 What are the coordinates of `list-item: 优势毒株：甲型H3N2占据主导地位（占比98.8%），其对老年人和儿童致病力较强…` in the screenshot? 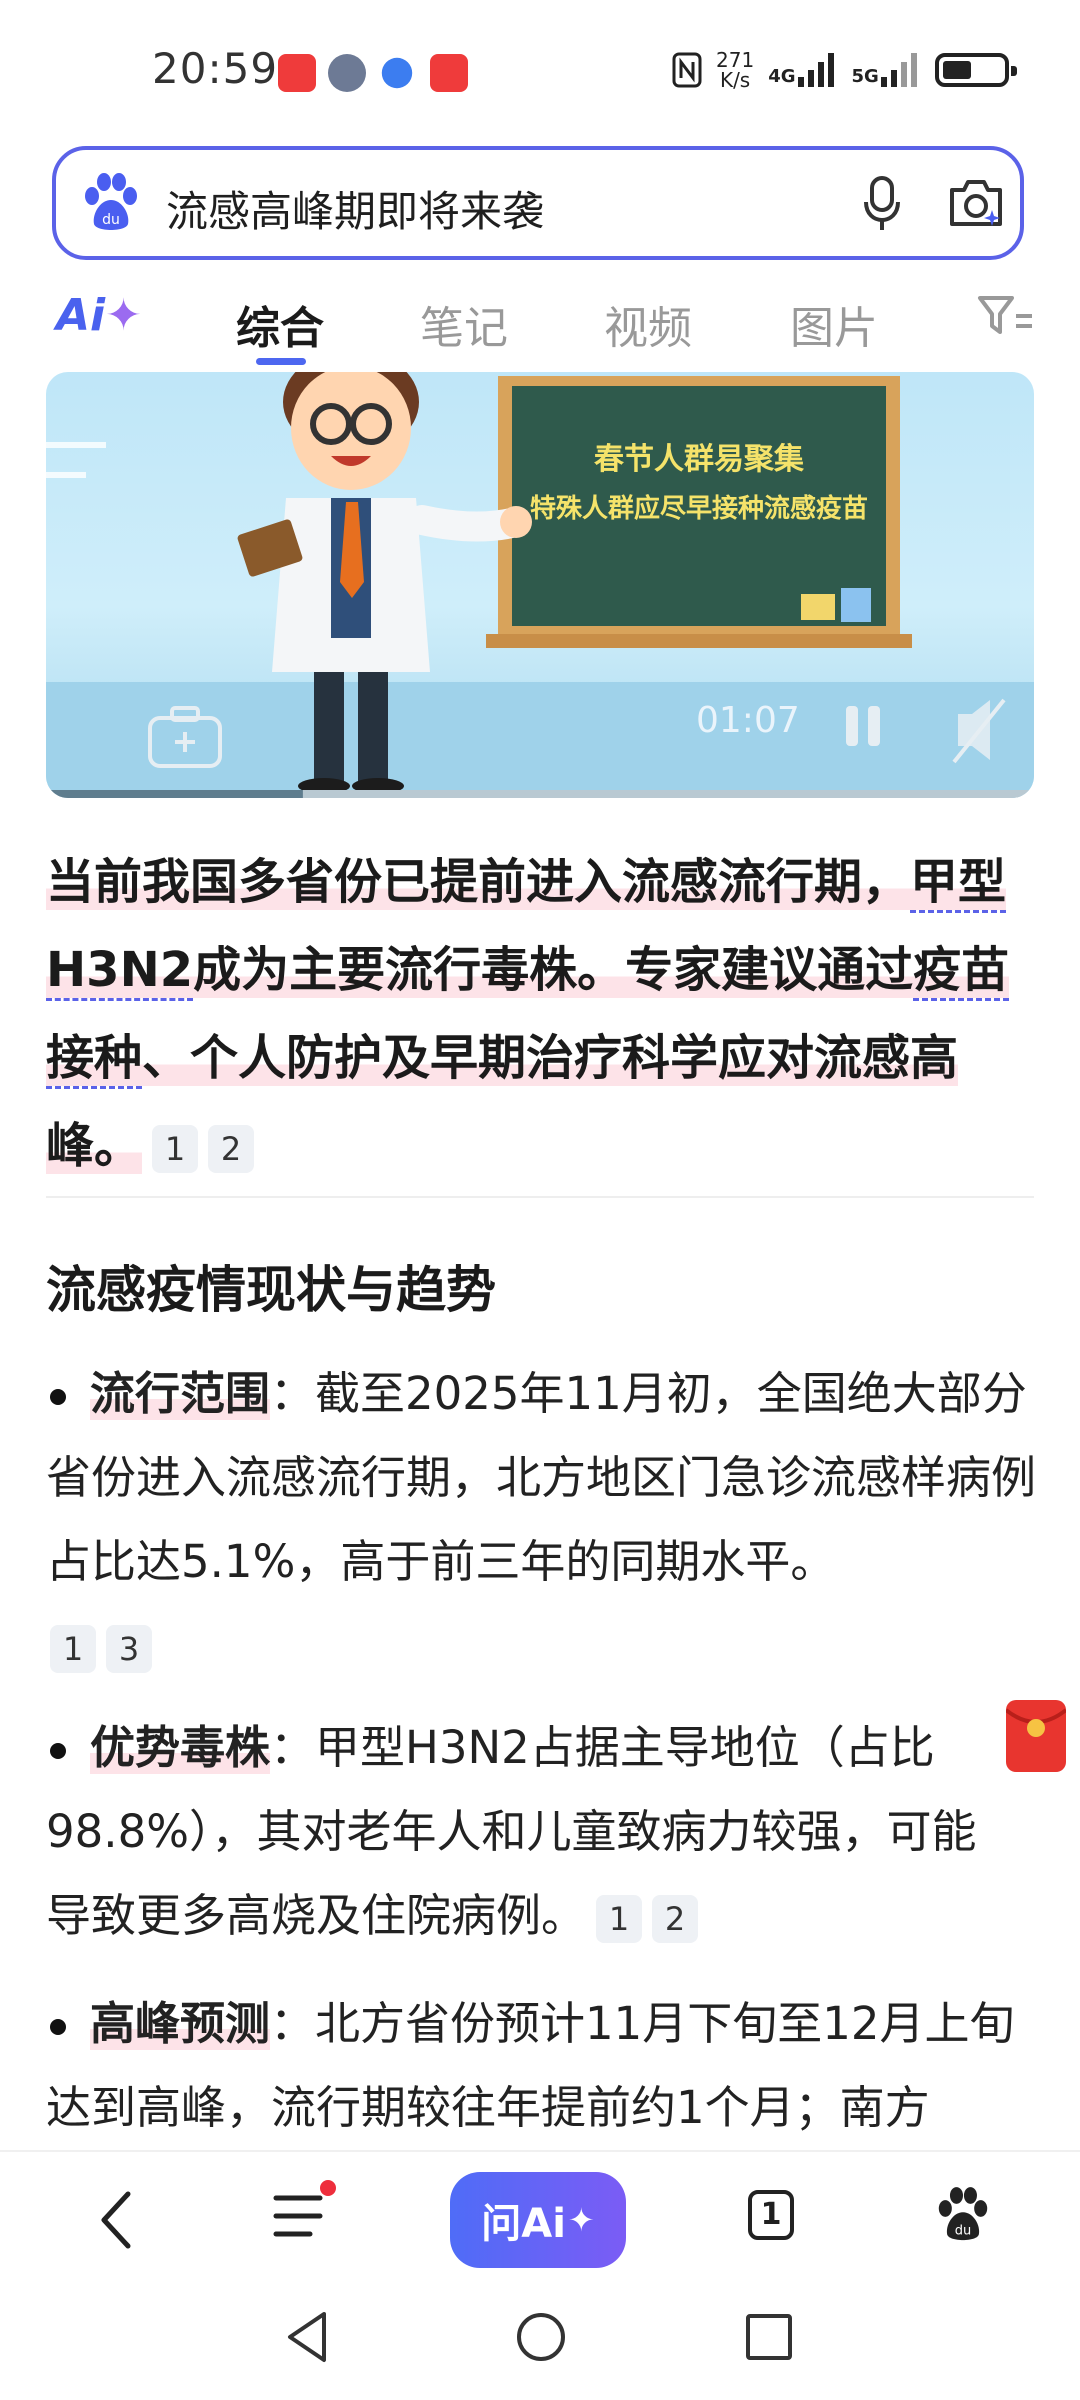 It's located at (521, 1832).